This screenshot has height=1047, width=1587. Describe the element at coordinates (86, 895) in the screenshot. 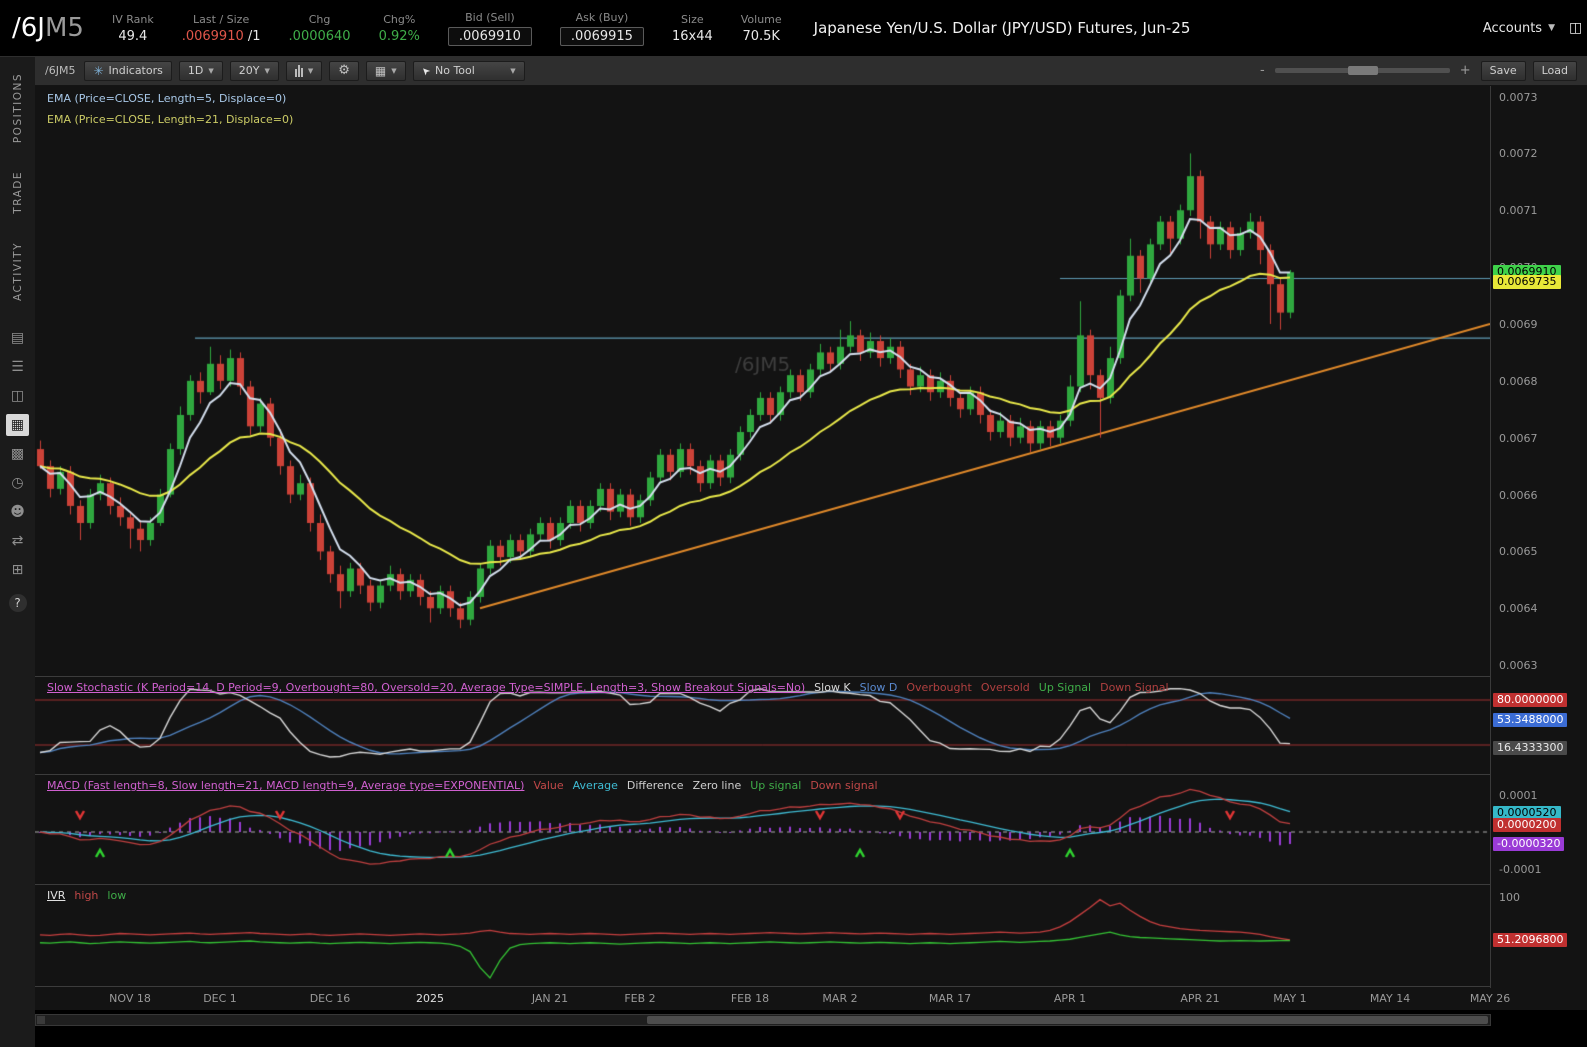

I see `legend-item: high` at that location.